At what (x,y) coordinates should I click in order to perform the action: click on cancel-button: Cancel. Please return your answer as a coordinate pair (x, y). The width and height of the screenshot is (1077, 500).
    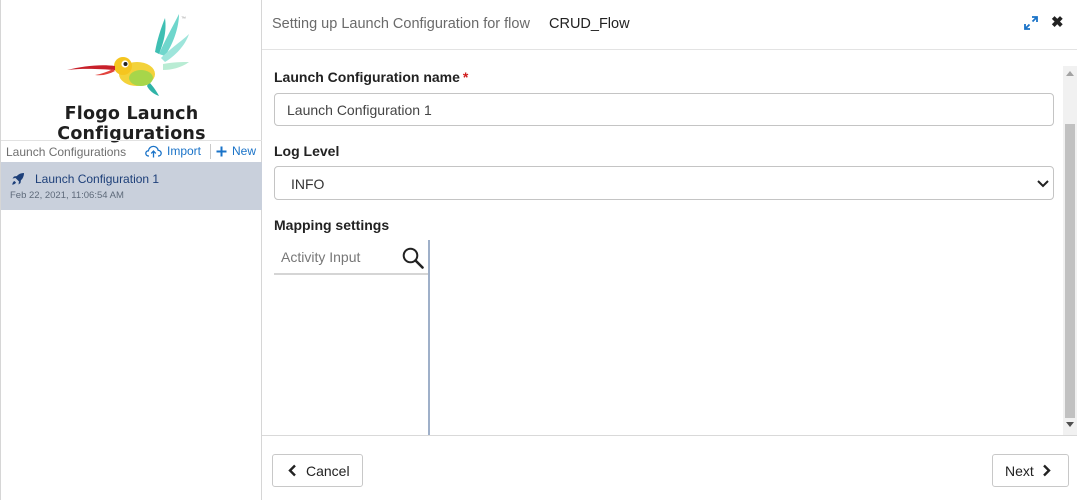
    Looking at the image, I should click on (317, 470).